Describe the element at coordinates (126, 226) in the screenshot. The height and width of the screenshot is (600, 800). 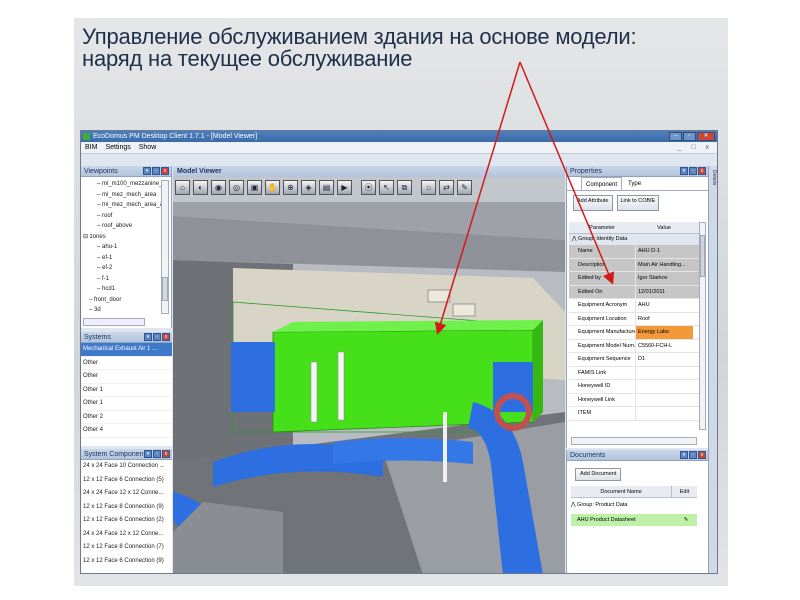
I see `viewpoint-item: – roof_above` at that location.